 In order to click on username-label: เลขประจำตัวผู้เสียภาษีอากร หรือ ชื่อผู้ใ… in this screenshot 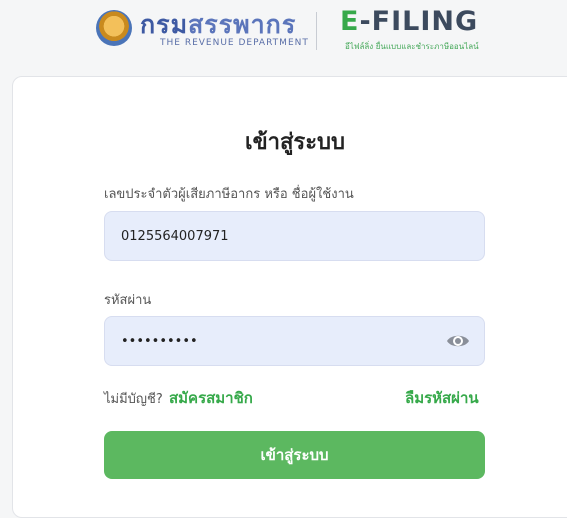, I will do `click(229, 194)`.